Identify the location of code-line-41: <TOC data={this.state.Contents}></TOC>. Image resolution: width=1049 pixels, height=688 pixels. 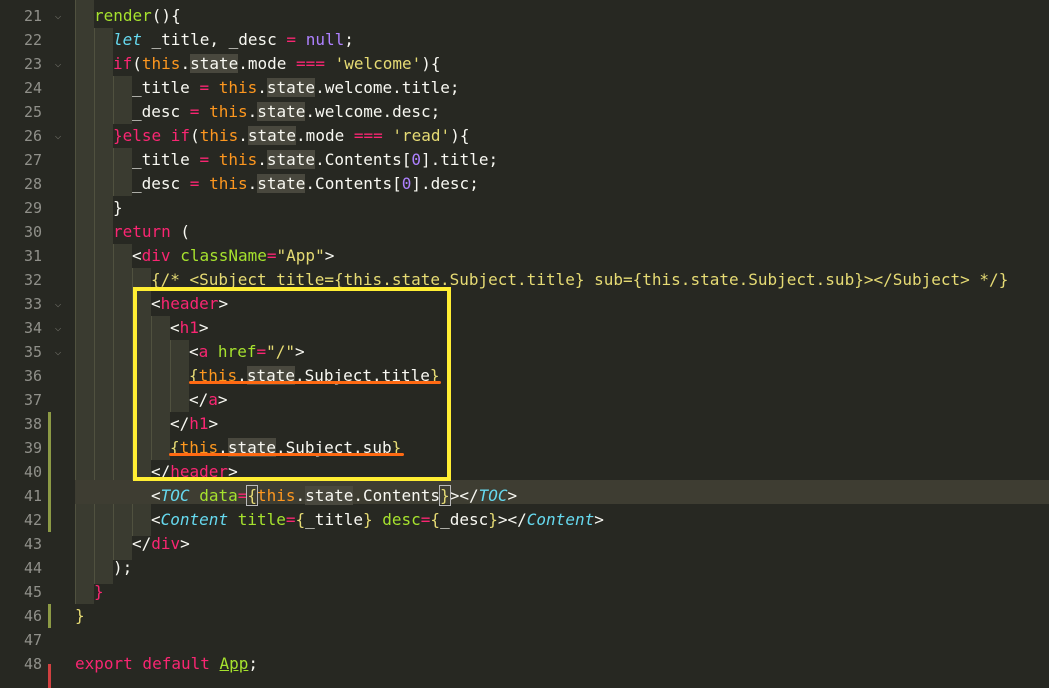
(562, 496).